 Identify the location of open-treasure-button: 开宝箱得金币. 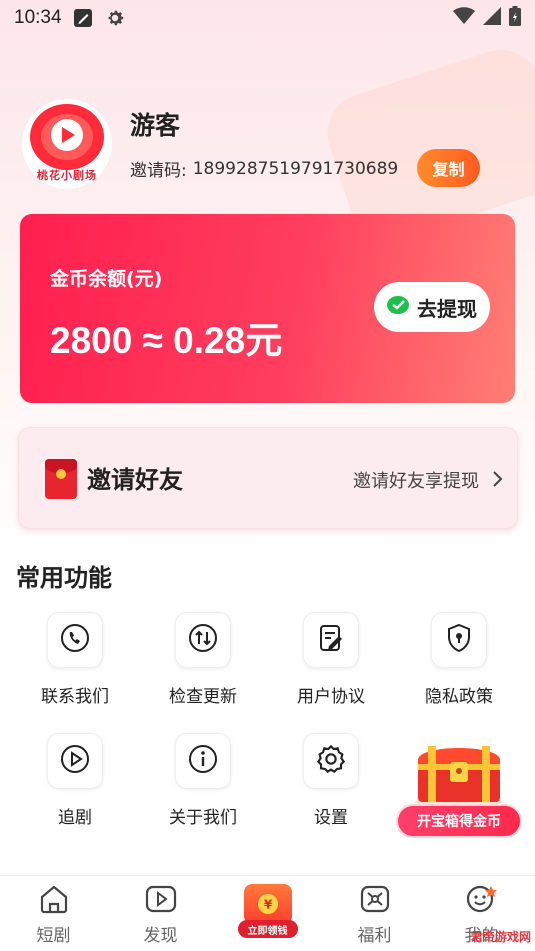
(459, 821).